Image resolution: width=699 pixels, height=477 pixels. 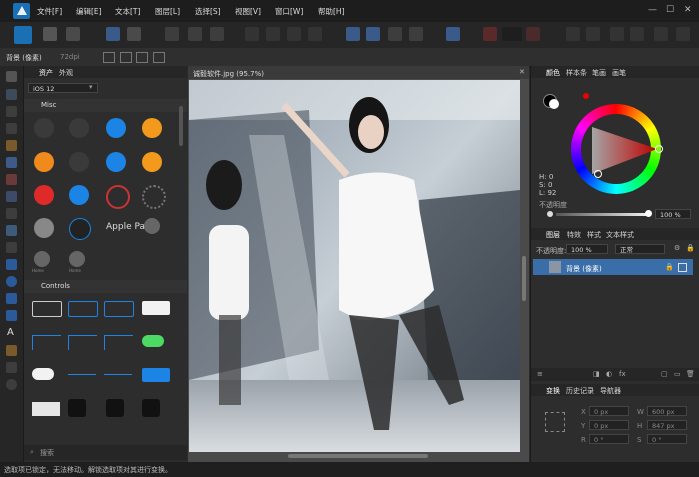 What do you see at coordinates (453, 34) in the screenshot?
I see `align-icon` at bounding box center [453, 34].